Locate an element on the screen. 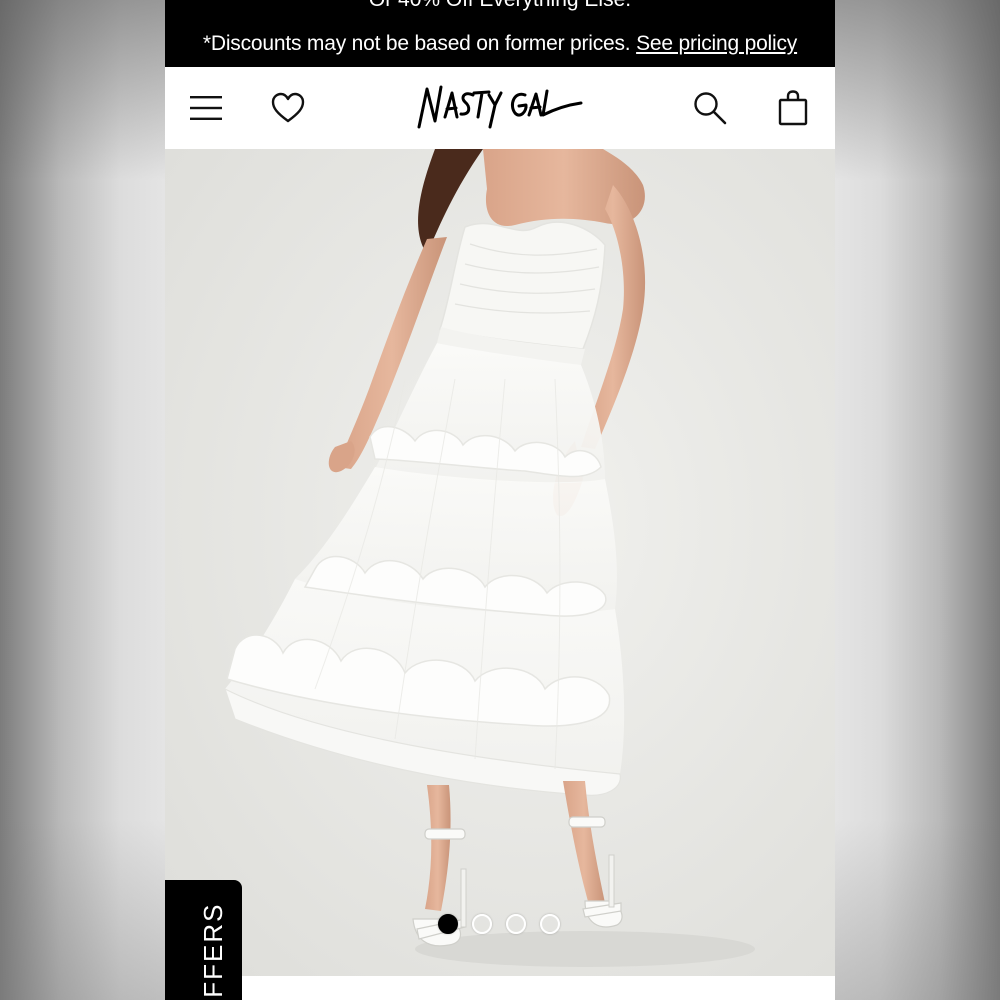 This screenshot has height=1000, width=1000. offers-tab: OFFERS is located at coordinates (203, 940).